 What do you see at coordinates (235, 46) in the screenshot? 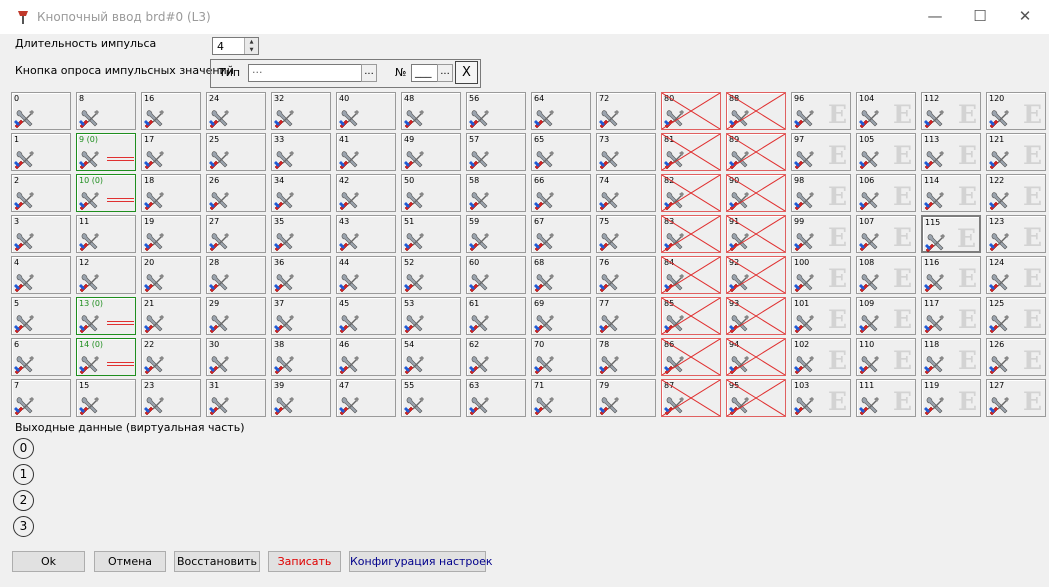
I see `pulse-spinbox: 4 ▲ ▼` at bounding box center [235, 46].